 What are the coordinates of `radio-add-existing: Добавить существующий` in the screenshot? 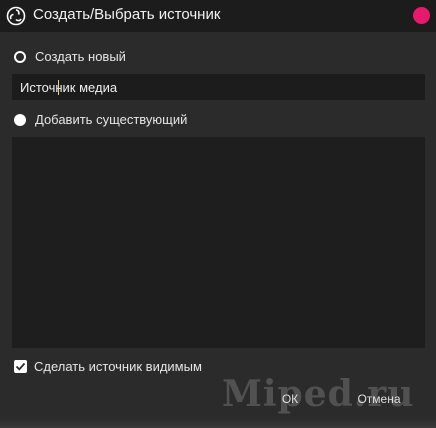 It's located at (100, 119).